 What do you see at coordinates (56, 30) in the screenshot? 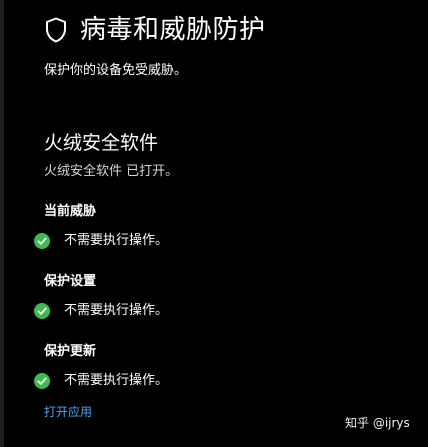
I see `shield-icon` at bounding box center [56, 30].